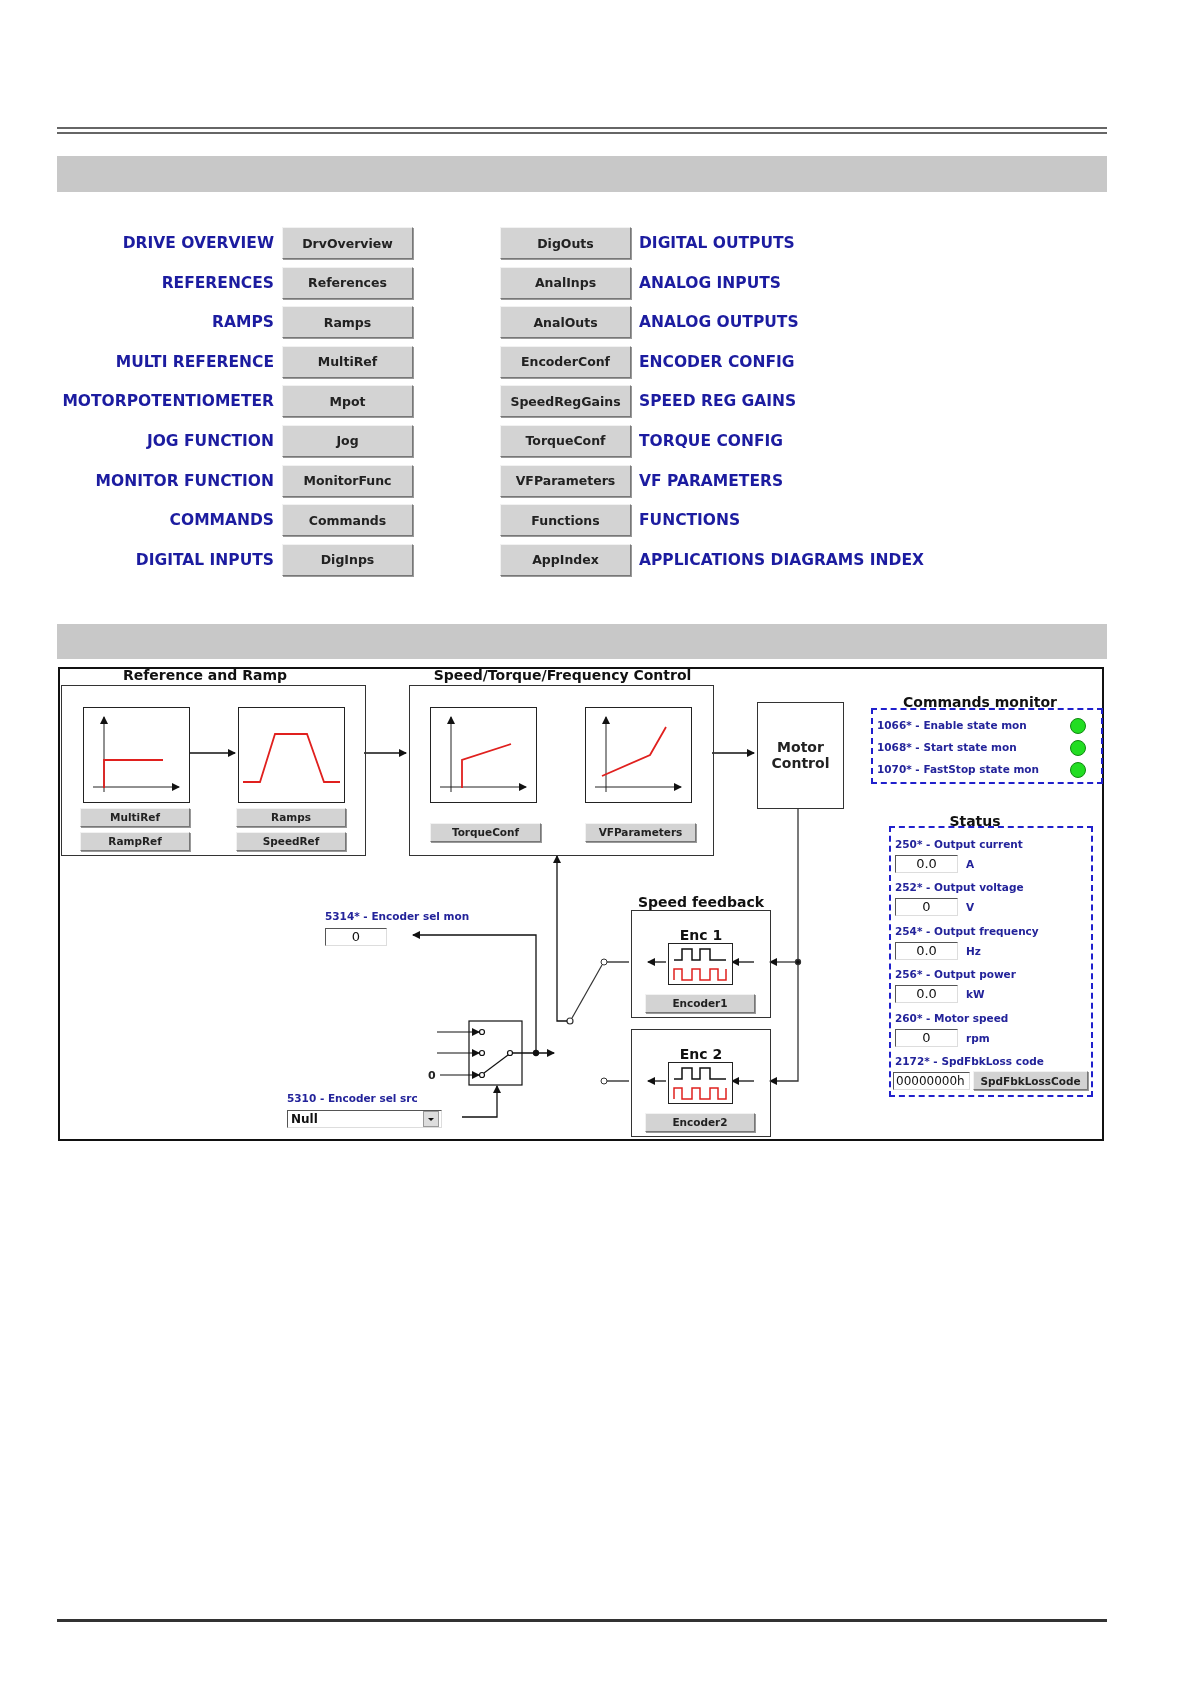 The height and width of the screenshot is (1684, 1191). I want to click on parameter-label: 250* - Output current, so click(959, 843).